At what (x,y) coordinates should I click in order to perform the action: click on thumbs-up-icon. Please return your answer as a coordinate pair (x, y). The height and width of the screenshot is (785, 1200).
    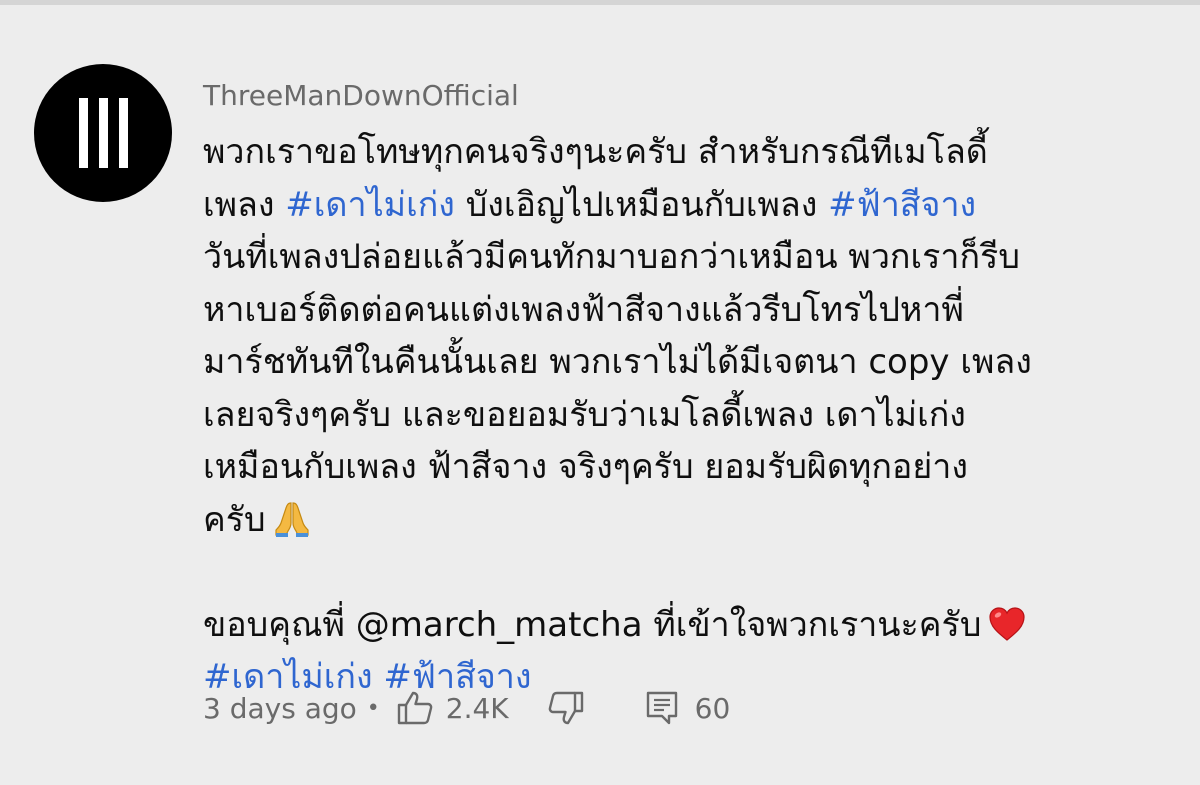
    Looking at the image, I should click on (415, 708).